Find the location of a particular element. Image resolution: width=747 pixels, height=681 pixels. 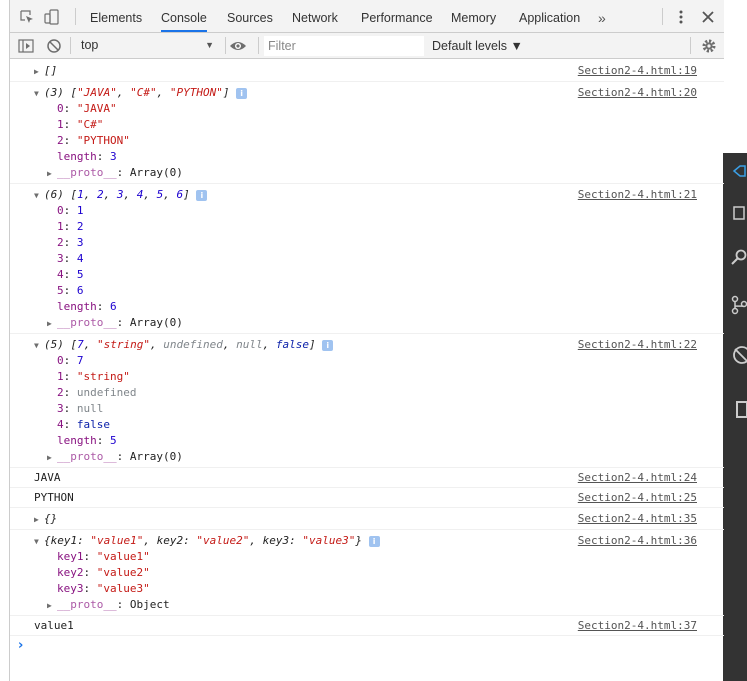

source-link: Section2-4.html:24 is located at coordinates (637, 478).